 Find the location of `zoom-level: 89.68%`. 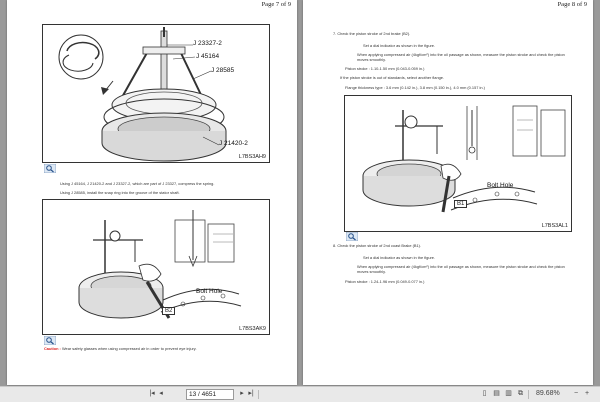

zoom-level: 89.68% is located at coordinates (553, 394).